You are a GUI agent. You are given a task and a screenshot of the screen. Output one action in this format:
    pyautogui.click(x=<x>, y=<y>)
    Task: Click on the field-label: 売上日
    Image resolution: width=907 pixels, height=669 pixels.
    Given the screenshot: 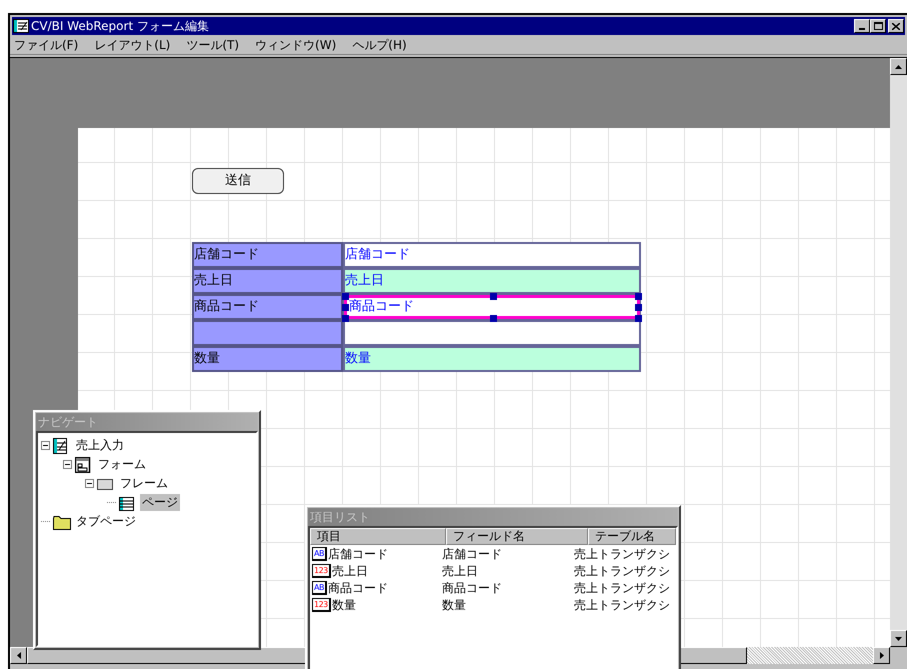 What is the action you would take?
    pyautogui.click(x=267, y=281)
    